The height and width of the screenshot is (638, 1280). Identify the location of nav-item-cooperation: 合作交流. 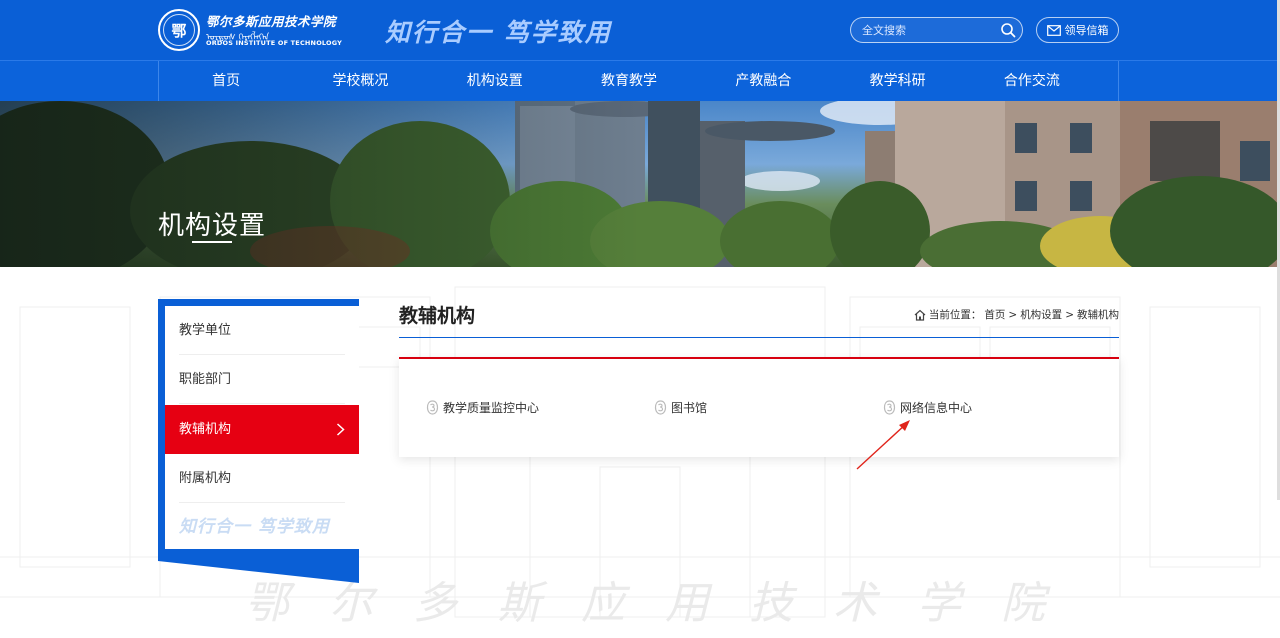
(1032, 81).